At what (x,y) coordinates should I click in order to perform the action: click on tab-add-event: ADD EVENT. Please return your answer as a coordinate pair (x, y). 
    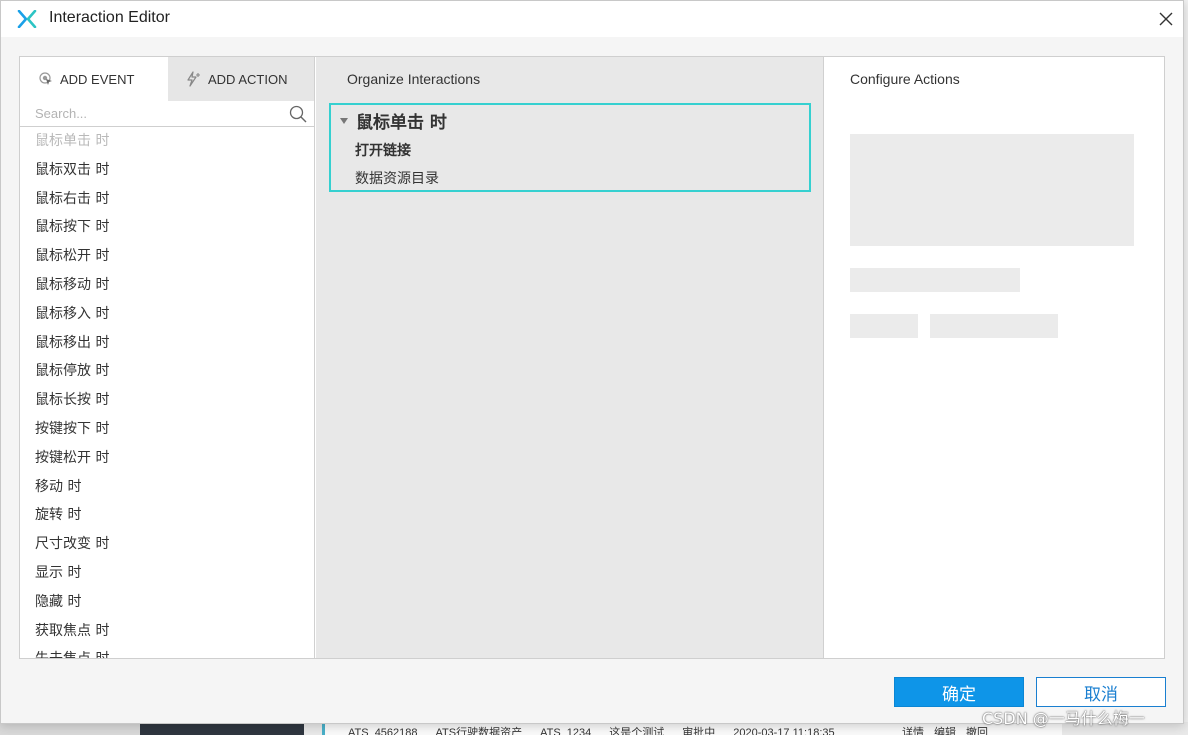
    Looking at the image, I should click on (93, 79).